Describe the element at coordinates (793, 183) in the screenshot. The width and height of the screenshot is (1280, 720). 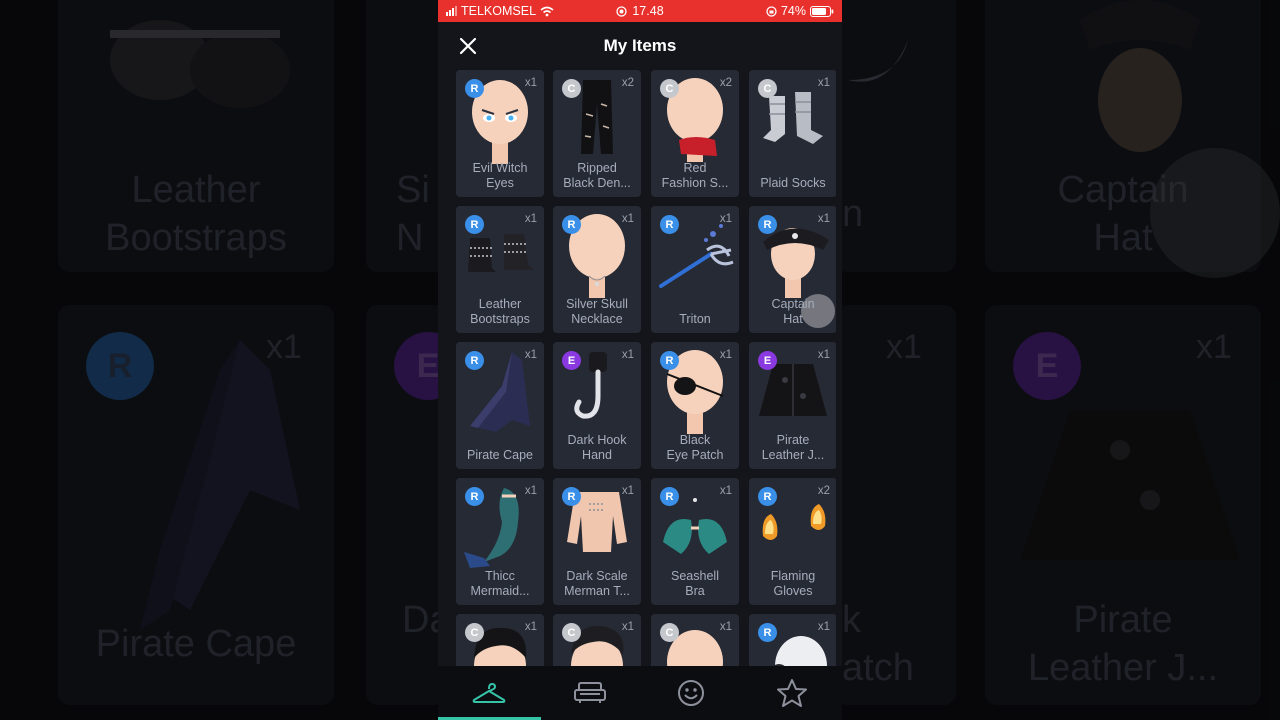
I see `item-name: Plaid Socks` at that location.